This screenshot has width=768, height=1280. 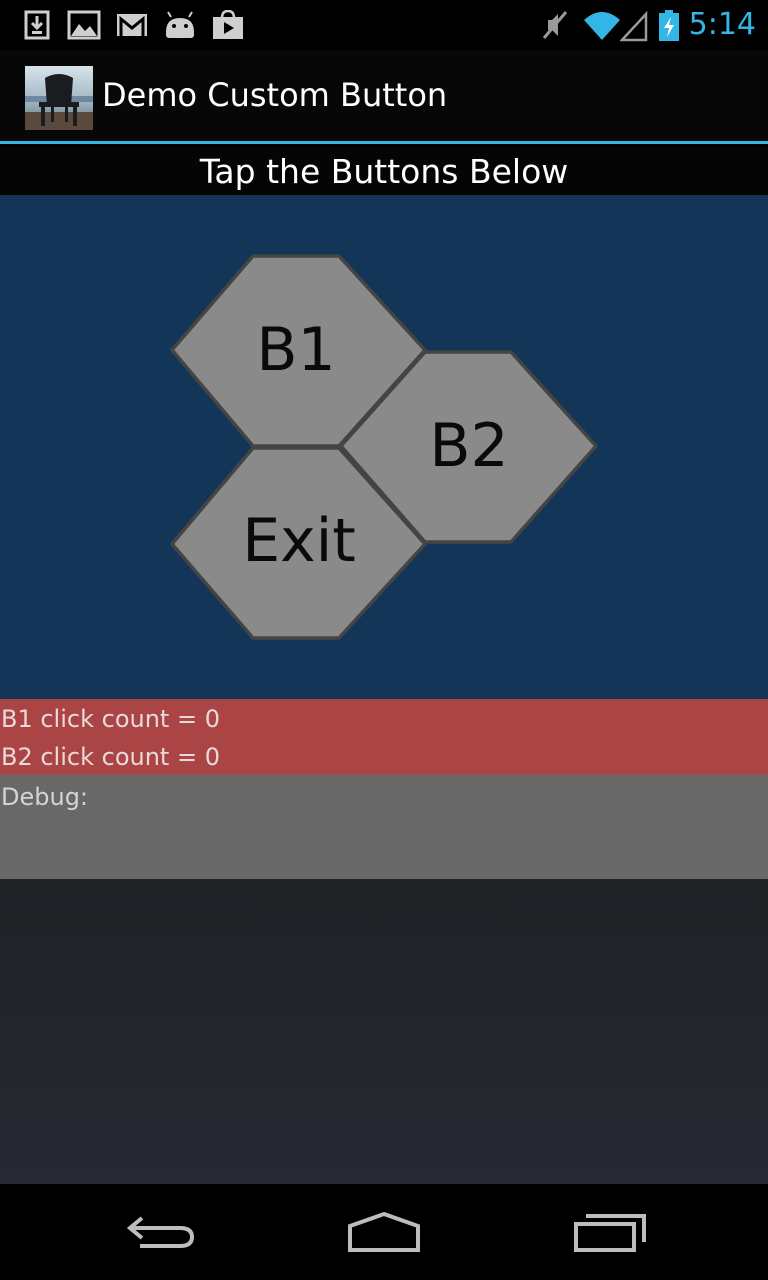 I want to click on b1-click-count: B1 click count = 0, so click(x=110, y=719).